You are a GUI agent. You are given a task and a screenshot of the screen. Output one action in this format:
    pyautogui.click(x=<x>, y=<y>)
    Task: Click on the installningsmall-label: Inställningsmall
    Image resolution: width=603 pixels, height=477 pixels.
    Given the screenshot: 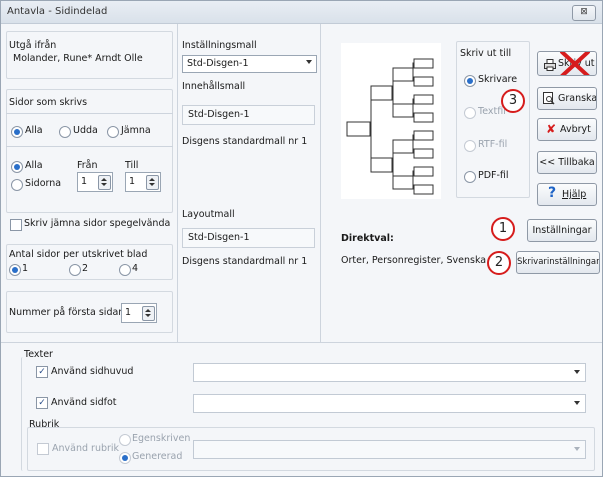 What is the action you would take?
    pyautogui.click(x=219, y=45)
    